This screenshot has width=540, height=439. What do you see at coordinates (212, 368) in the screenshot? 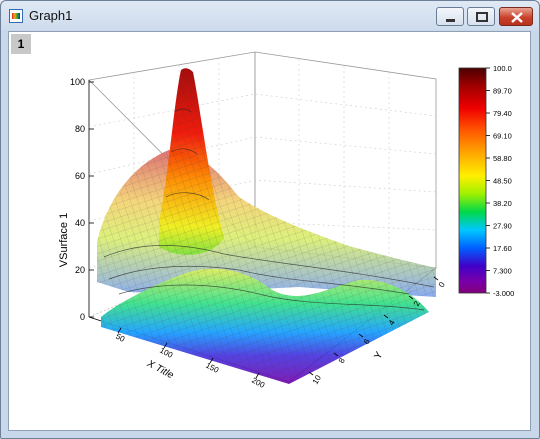
I see `x-tick-label: 150` at bounding box center [212, 368].